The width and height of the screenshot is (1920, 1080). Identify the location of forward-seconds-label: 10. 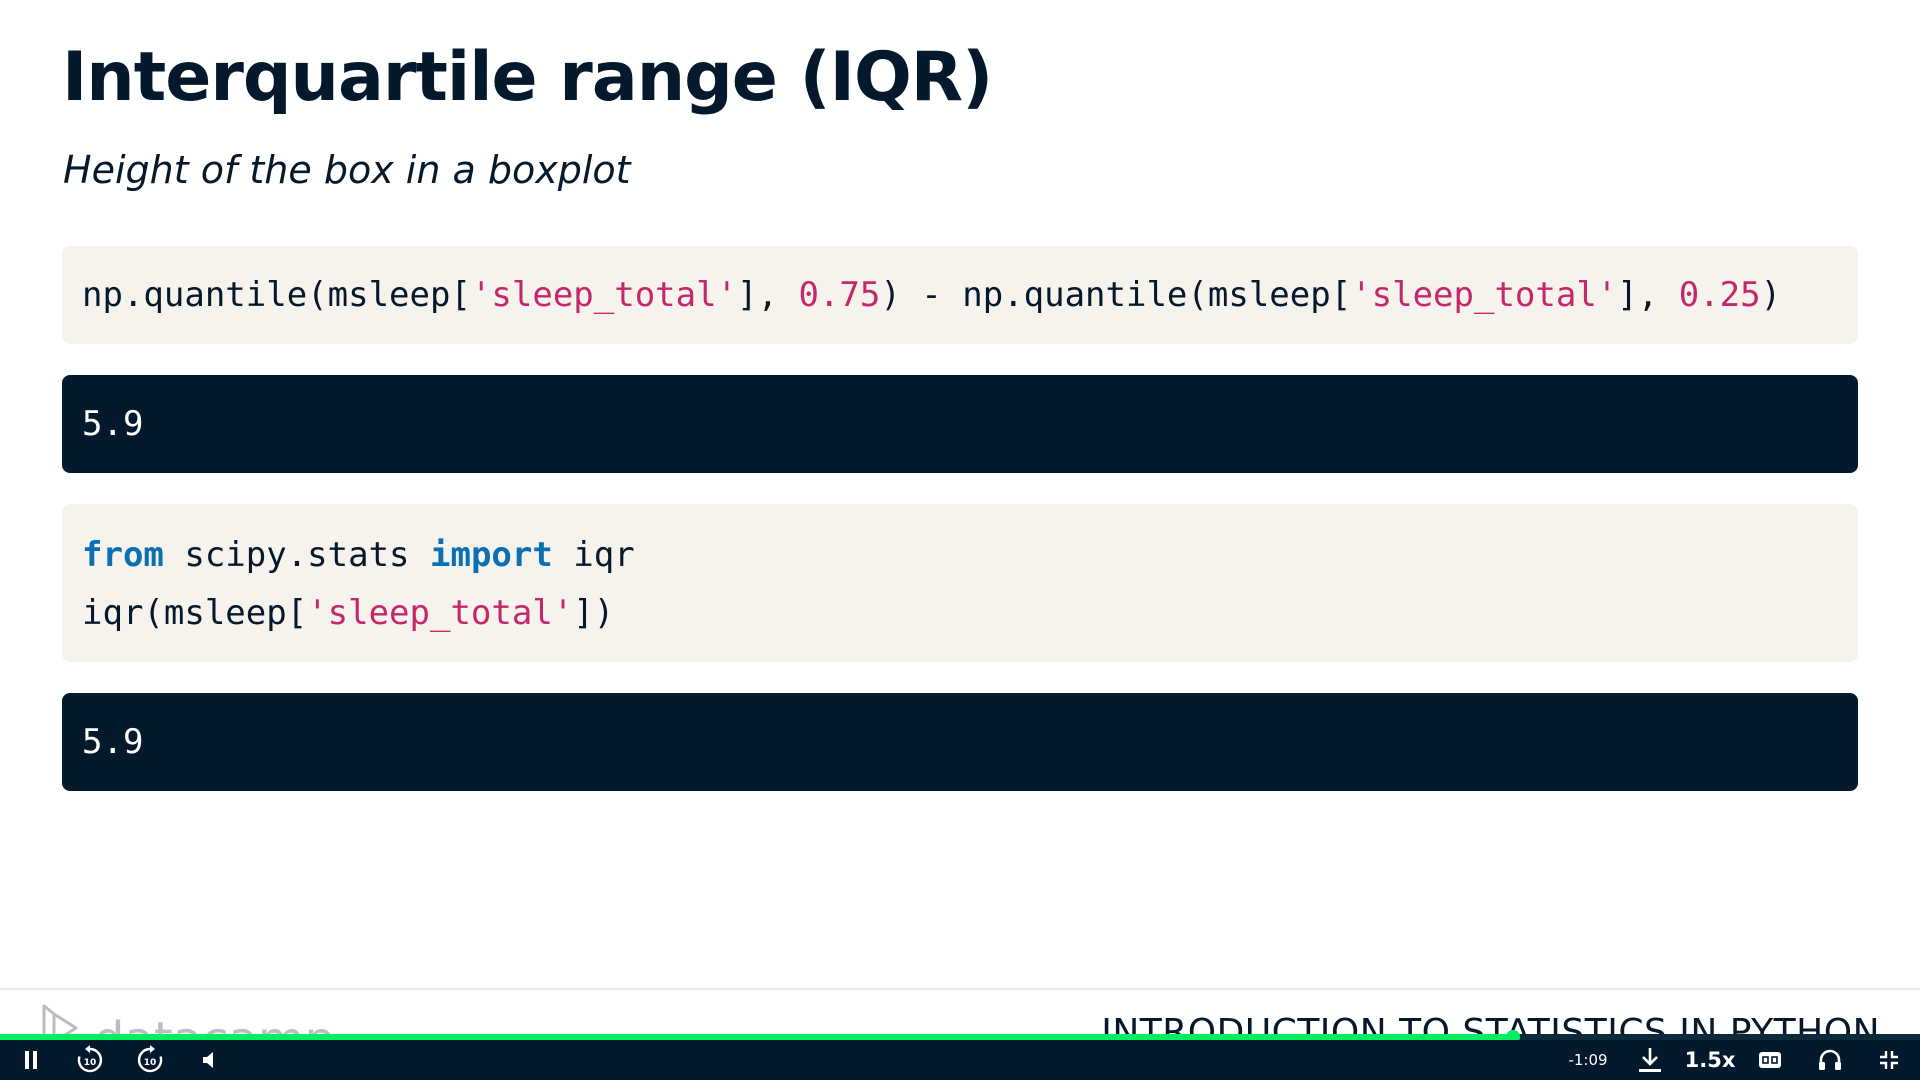
(150, 1063).